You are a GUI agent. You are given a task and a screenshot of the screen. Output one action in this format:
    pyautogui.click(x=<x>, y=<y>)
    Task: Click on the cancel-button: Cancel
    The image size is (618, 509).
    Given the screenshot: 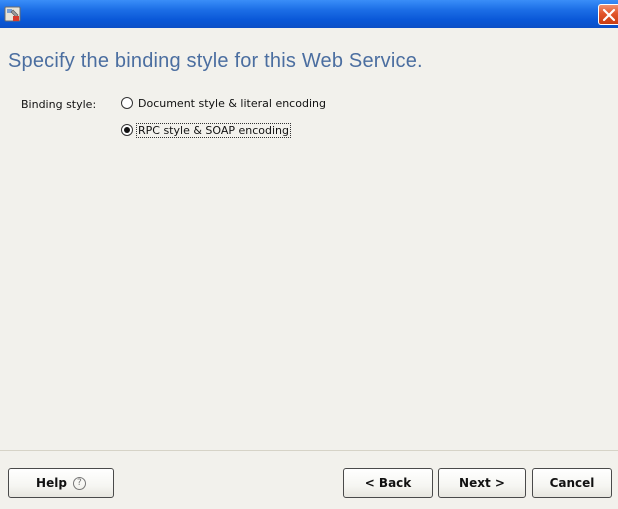 What is the action you would take?
    pyautogui.click(x=572, y=483)
    